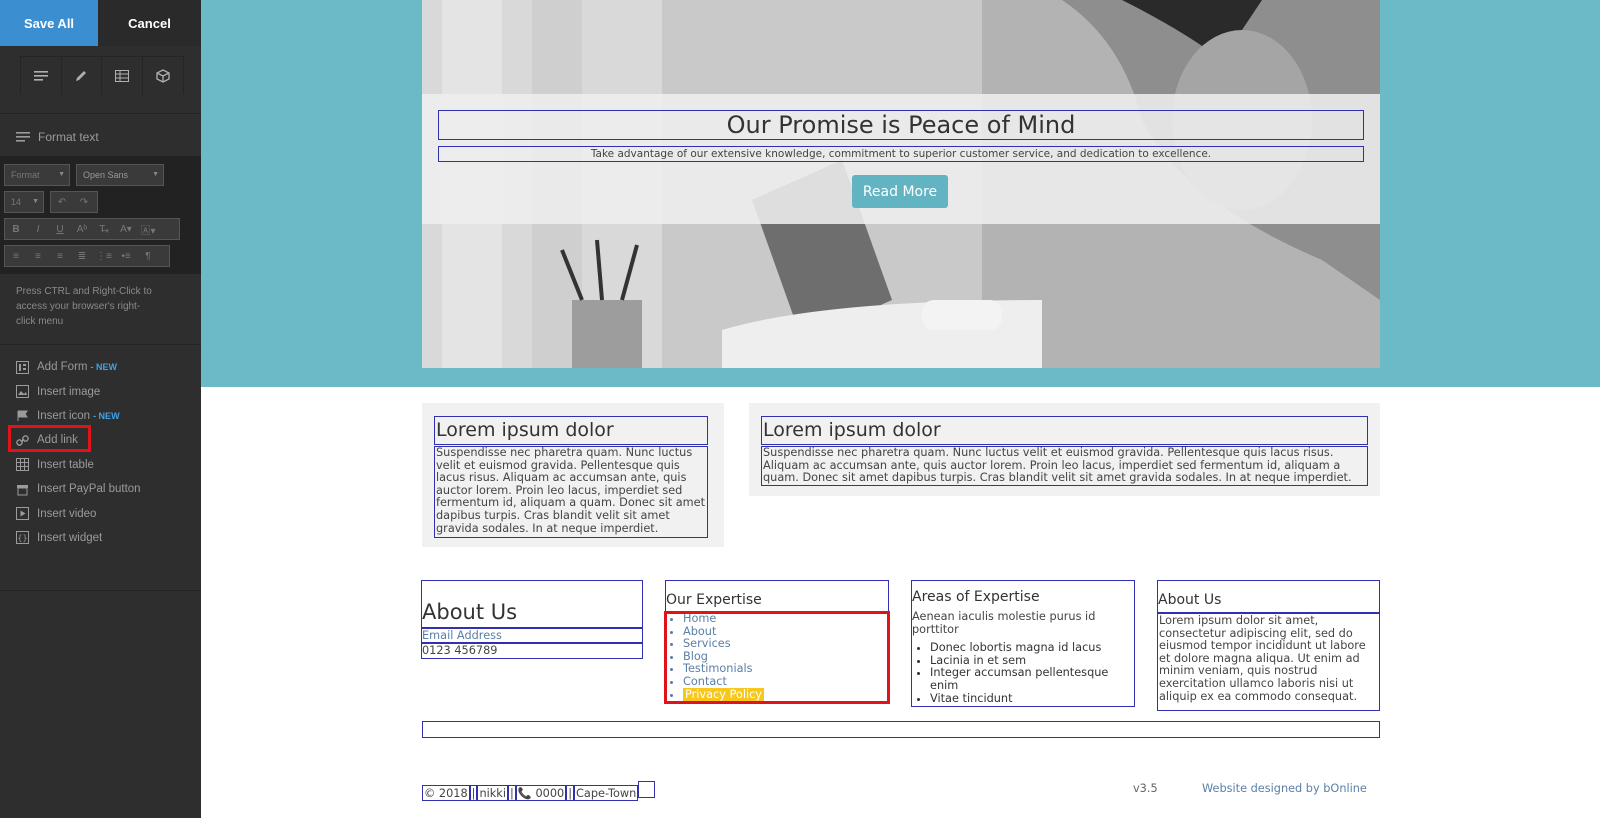  What do you see at coordinates (126, 229) in the screenshot?
I see `text-color-icon: A▾` at bounding box center [126, 229].